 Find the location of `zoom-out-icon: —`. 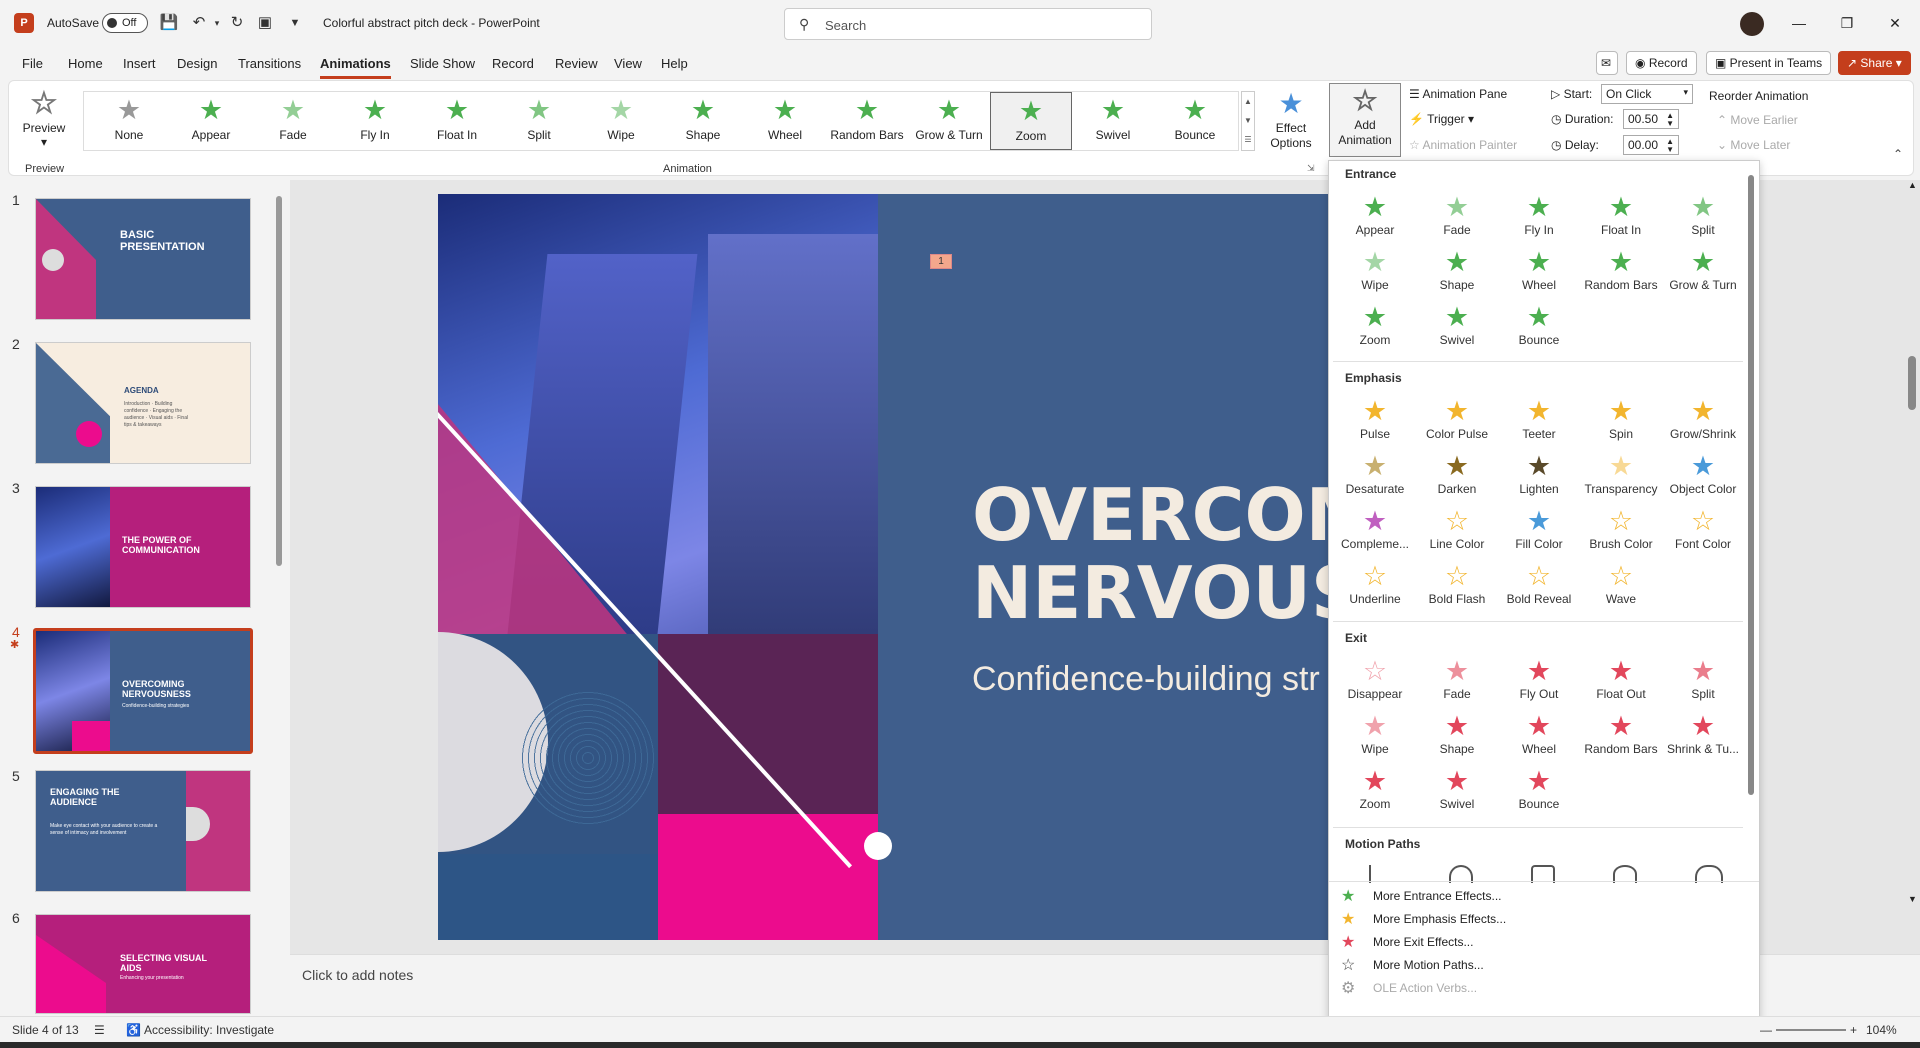

zoom-out-icon: — is located at coordinates (1766, 1030).